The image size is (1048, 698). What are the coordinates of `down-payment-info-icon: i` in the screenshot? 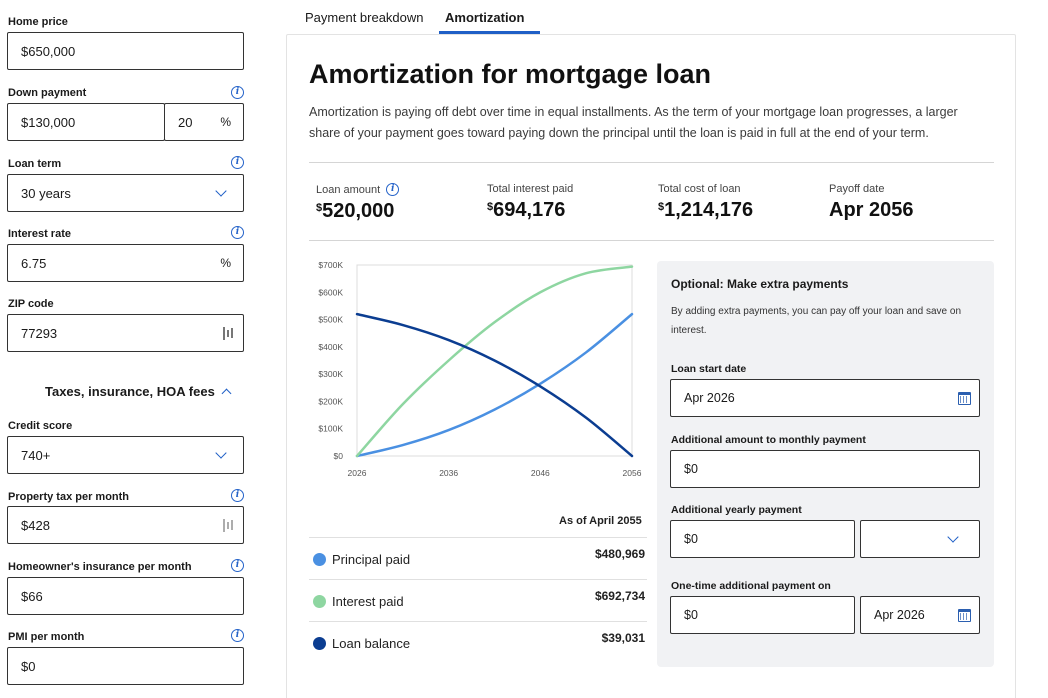 It's located at (237, 92).